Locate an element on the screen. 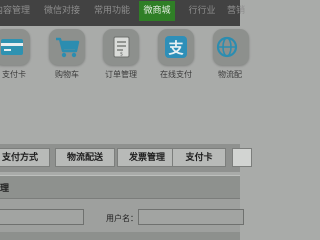 This screenshot has width=320, height=240. online-payment-tile: 支 is located at coordinates (176, 47).